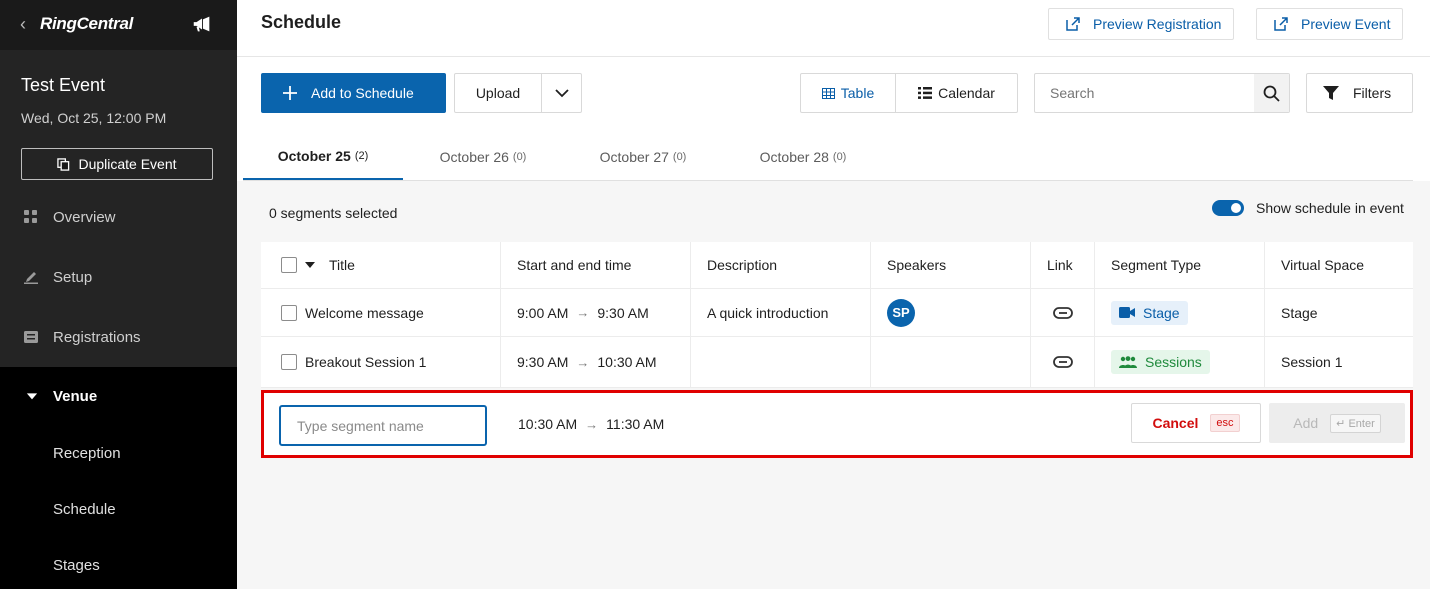 The image size is (1430, 589). What do you see at coordinates (289, 265) in the screenshot?
I see `select-all-checkbox` at bounding box center [289, 265].